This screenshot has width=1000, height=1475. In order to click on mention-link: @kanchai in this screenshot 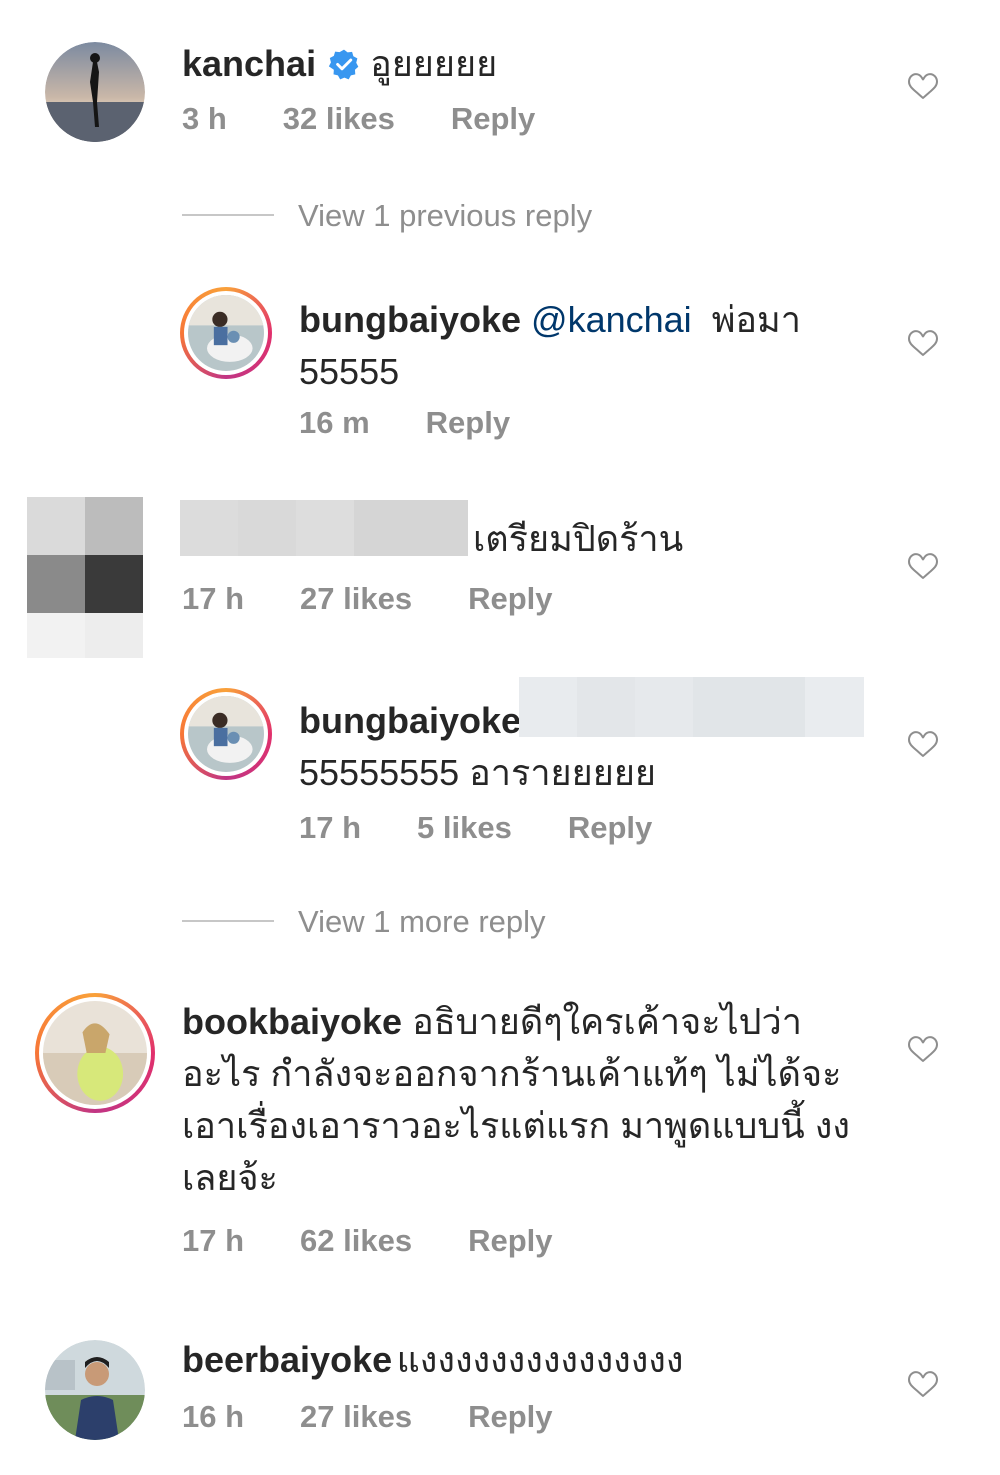, I will do `click(611, 319)`.